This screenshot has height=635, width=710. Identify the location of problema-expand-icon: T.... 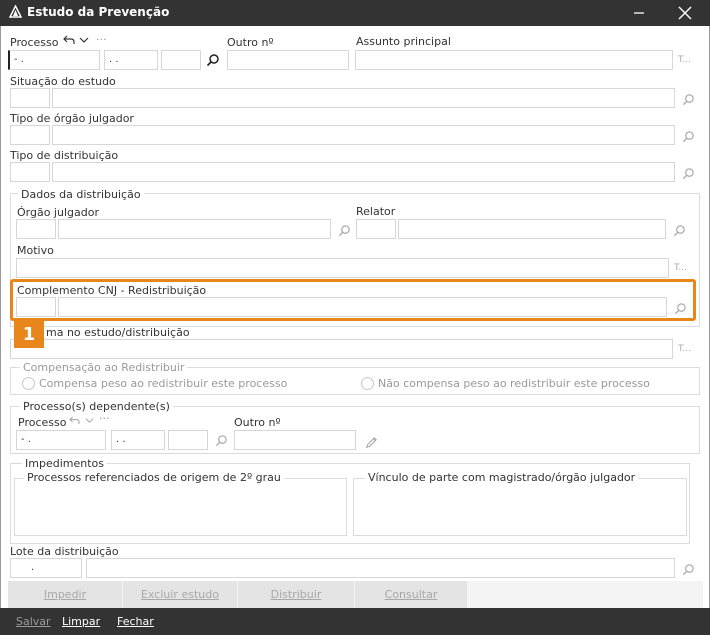
(684, 349).